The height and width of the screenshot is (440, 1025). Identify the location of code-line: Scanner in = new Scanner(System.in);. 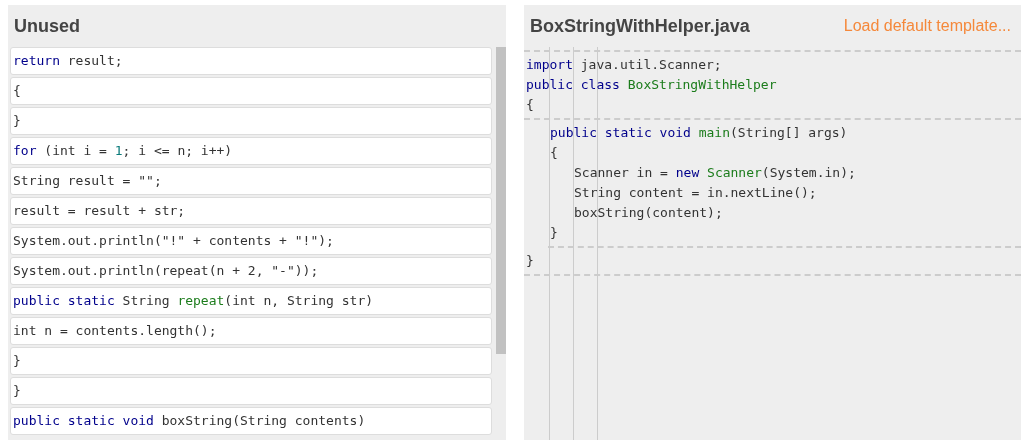
(715, 173).